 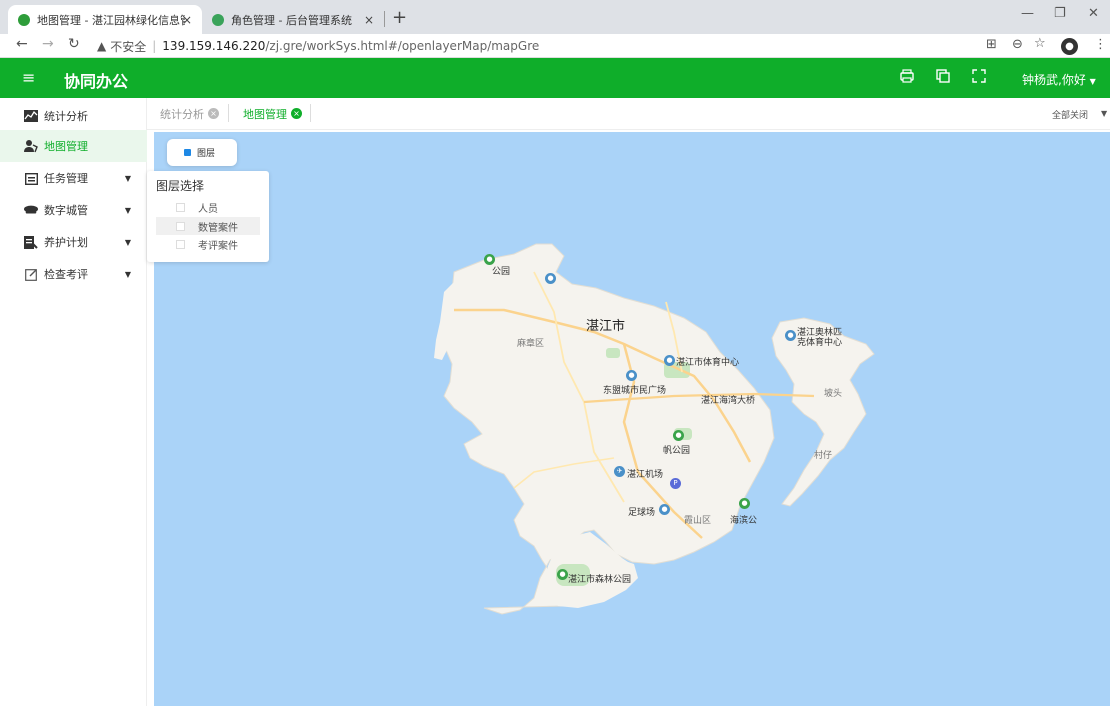 I want to click on browser-tab-roles: 角色管理 - 后台管理系统 ×, so click(x=293, y=19).